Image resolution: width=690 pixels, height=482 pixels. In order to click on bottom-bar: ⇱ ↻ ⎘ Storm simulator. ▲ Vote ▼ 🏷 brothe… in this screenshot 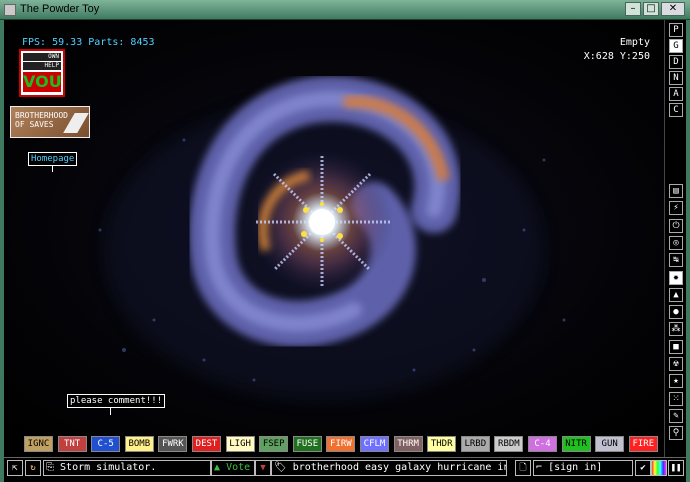, I will do `click(345, 467)`.